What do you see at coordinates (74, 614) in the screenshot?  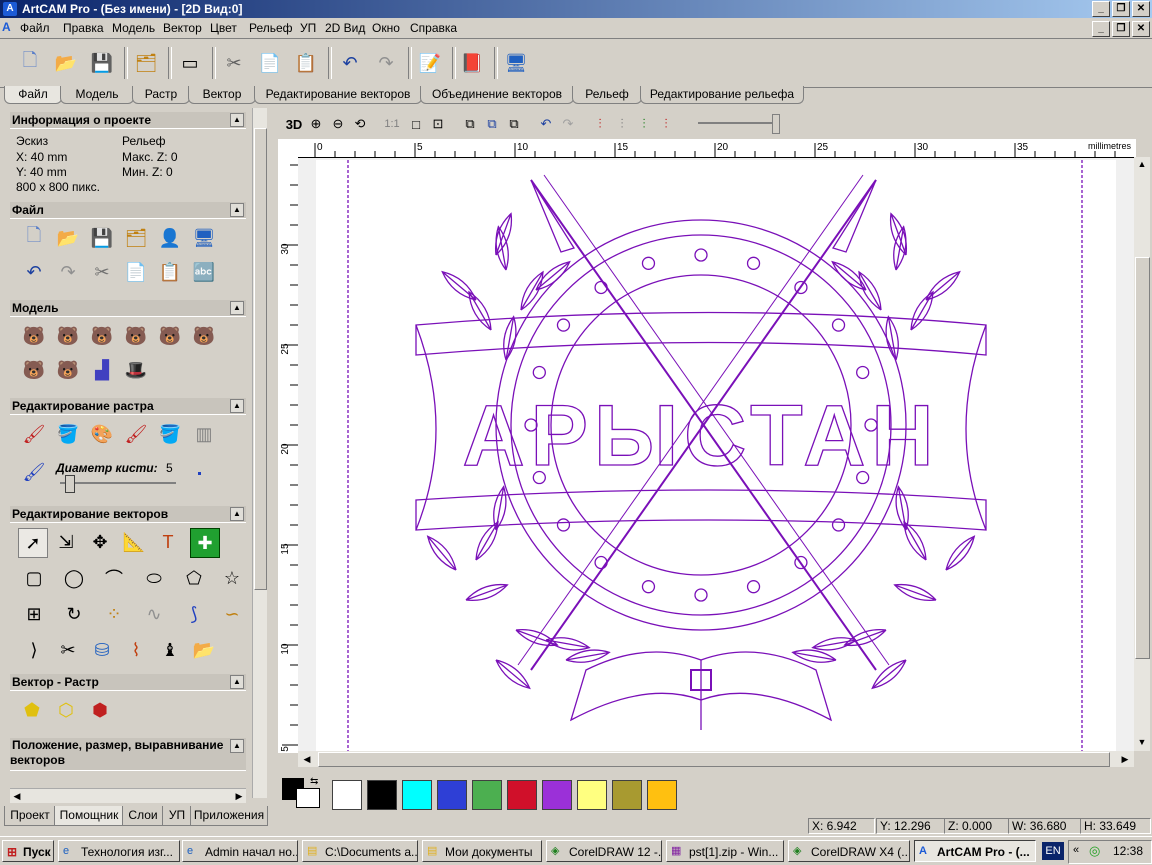 I see `arc-icon: ↻` at bounding box center [74, 614].